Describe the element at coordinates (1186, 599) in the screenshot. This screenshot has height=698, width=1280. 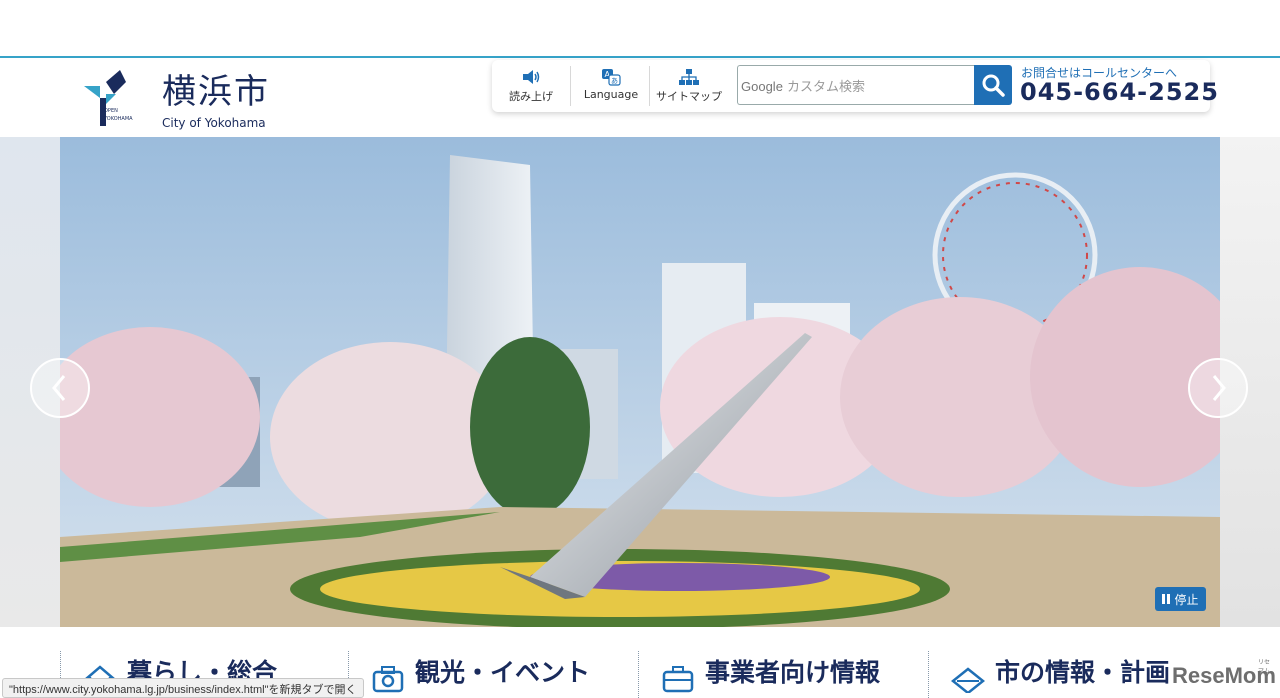
I see `pause-label: 停止` at that location.